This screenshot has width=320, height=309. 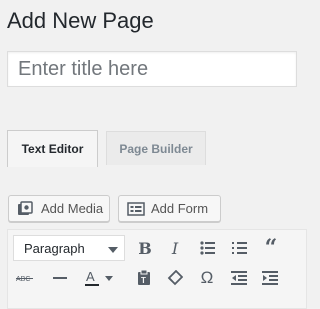 I want to click on add-media-icon, so click(x=26, y=209).